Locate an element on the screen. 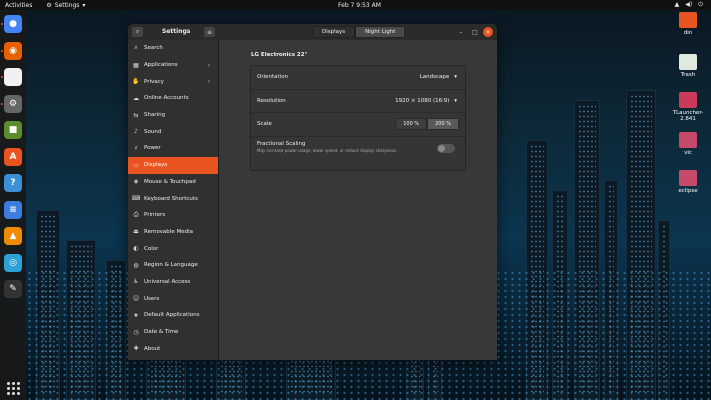 The width and height of the screenshot is (711, 400). sidebar-item-label: Printers is located at coordinates (155, 215).